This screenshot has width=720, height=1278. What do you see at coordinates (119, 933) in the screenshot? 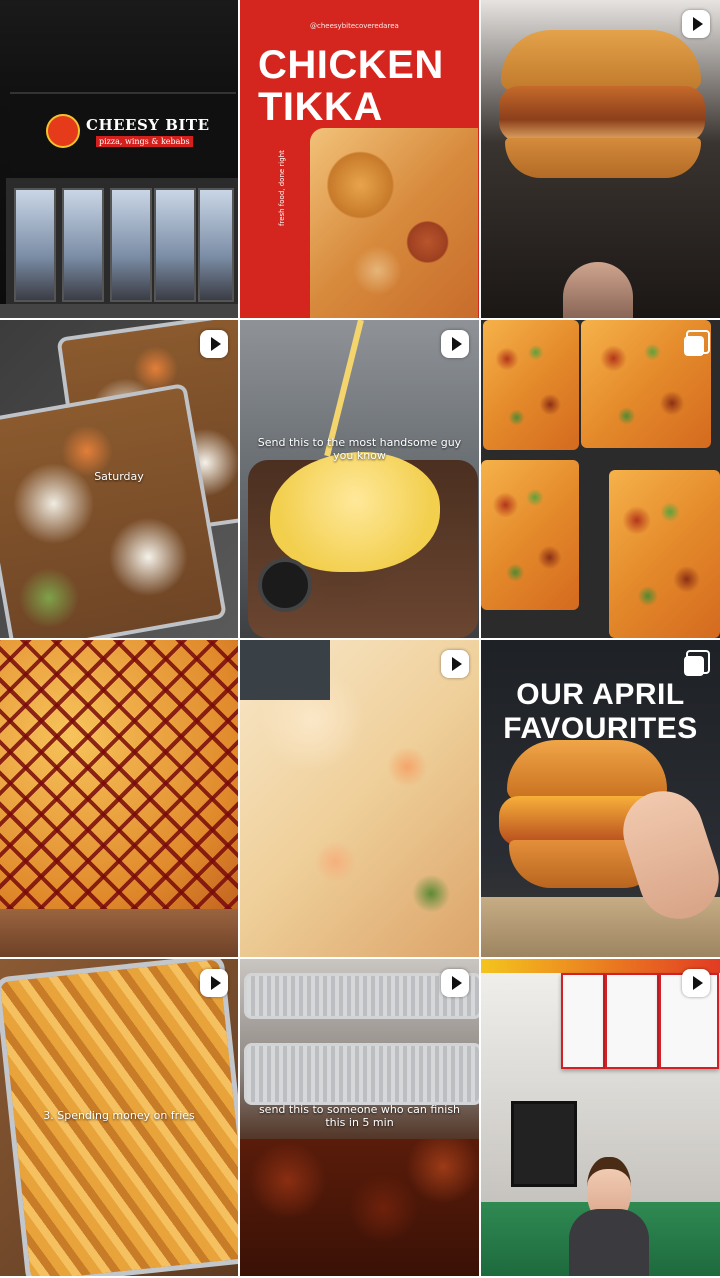
I see `table` at bounding box center [119, 933].